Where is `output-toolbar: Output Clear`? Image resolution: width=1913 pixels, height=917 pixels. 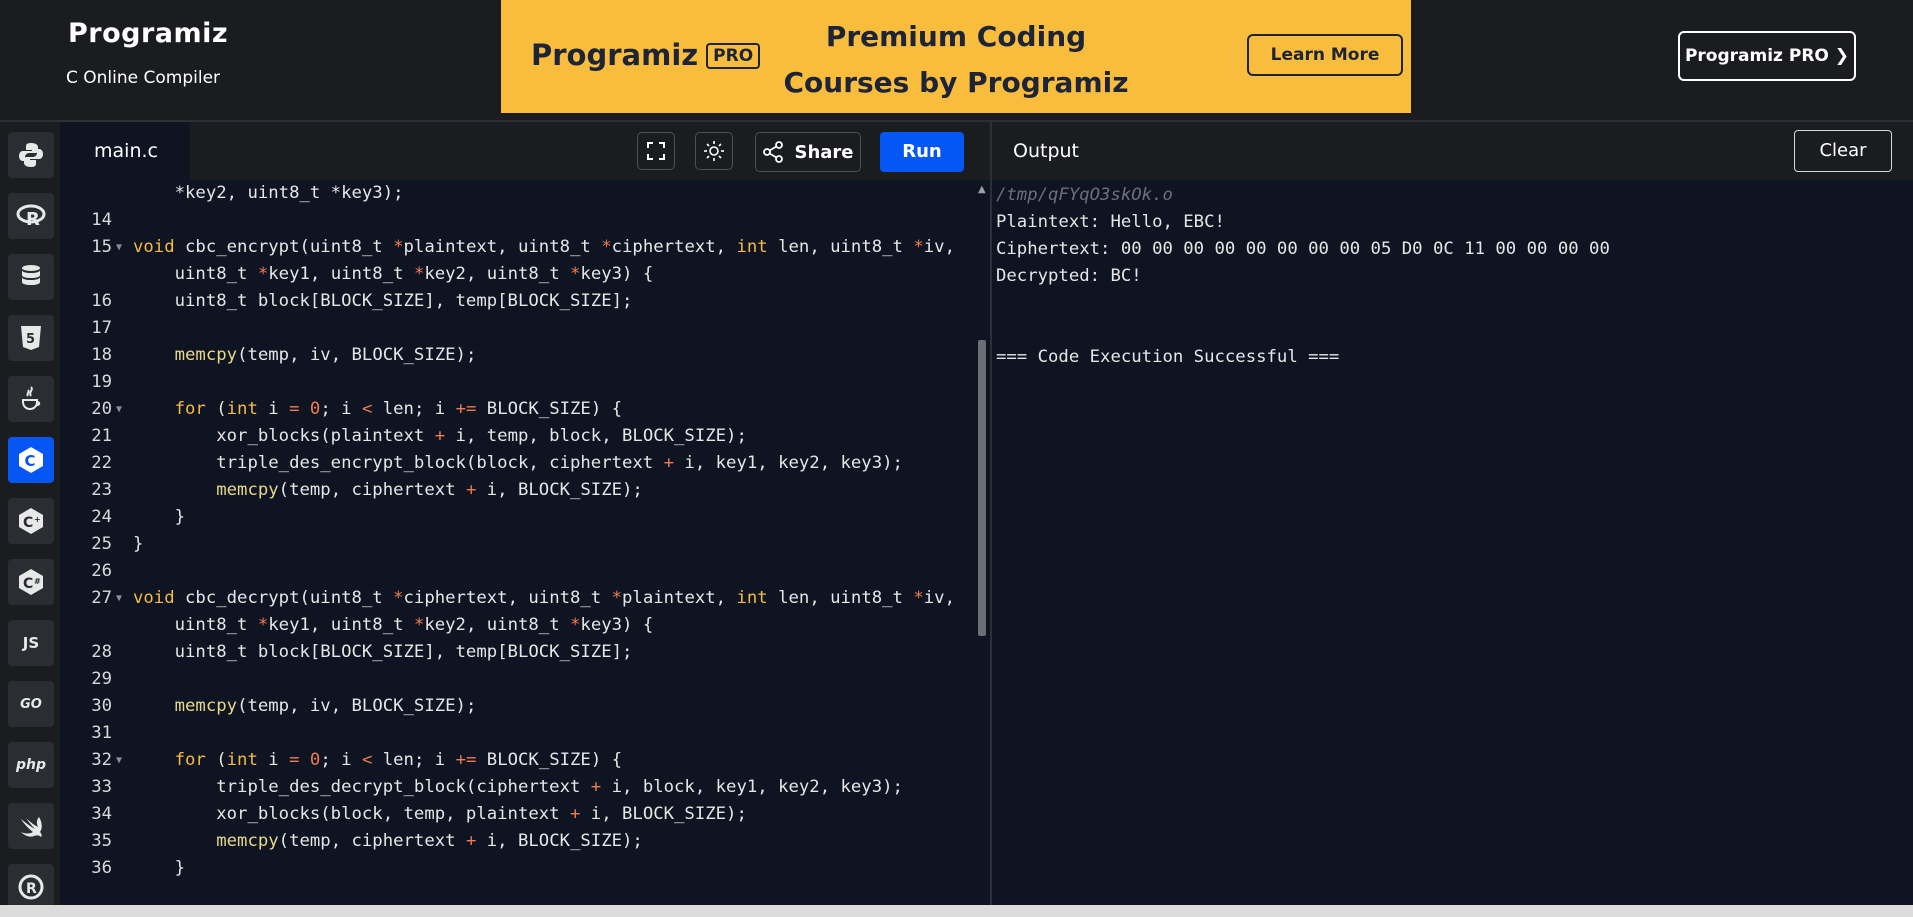
output-toolbar: Output Clear is located at coordinates (1452, 151).